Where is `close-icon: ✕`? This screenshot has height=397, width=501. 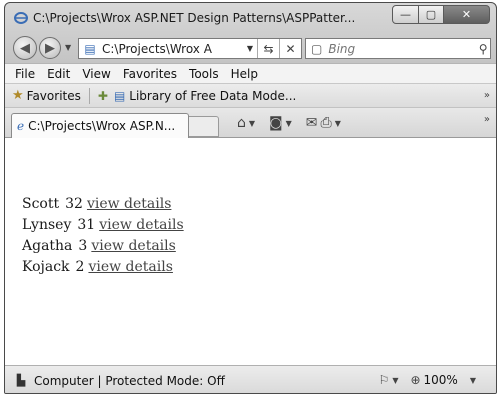
close-icon: ✕ is located at coordinates (466, 14).